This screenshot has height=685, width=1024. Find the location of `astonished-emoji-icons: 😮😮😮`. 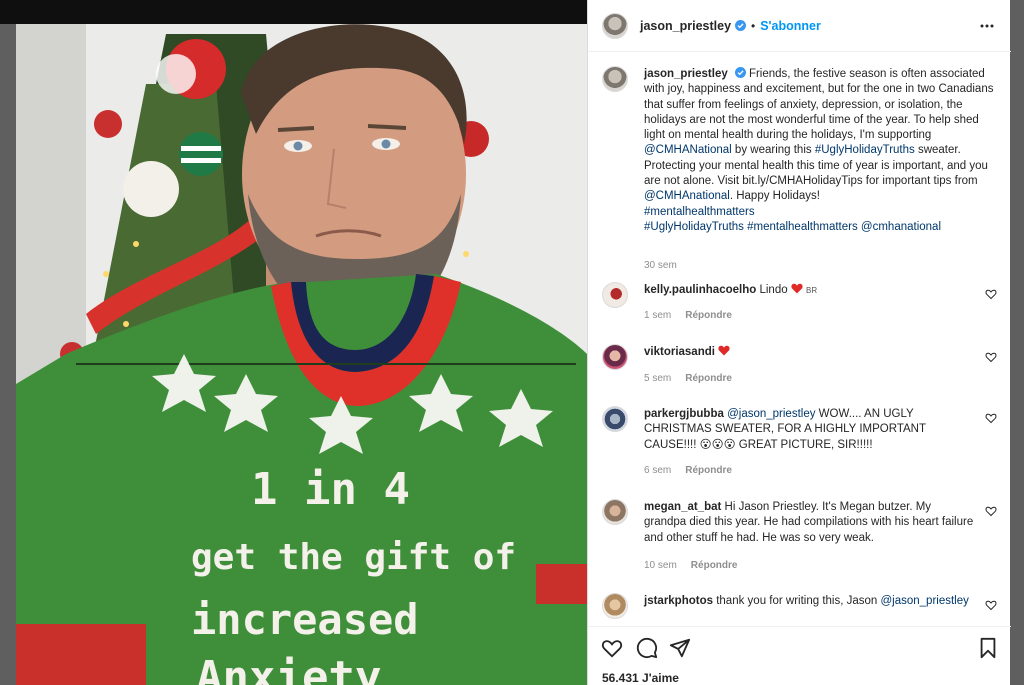

astonished-emoji-icons: 😮😮😮 is located at coordinates (717, 444).